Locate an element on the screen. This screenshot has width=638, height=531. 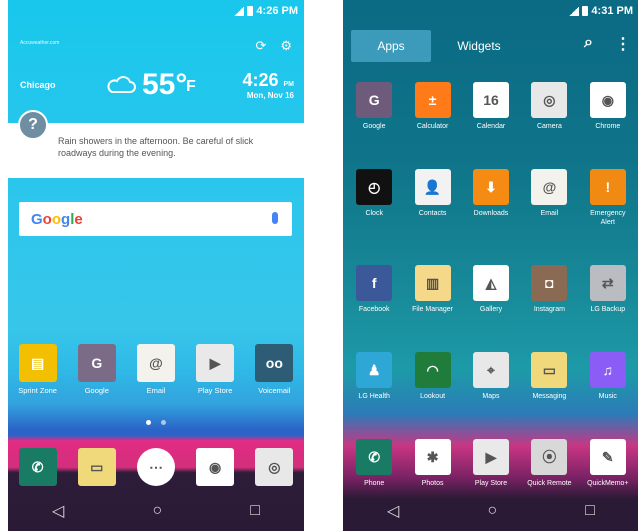
page-indicator is located at coordinates (156, 422).